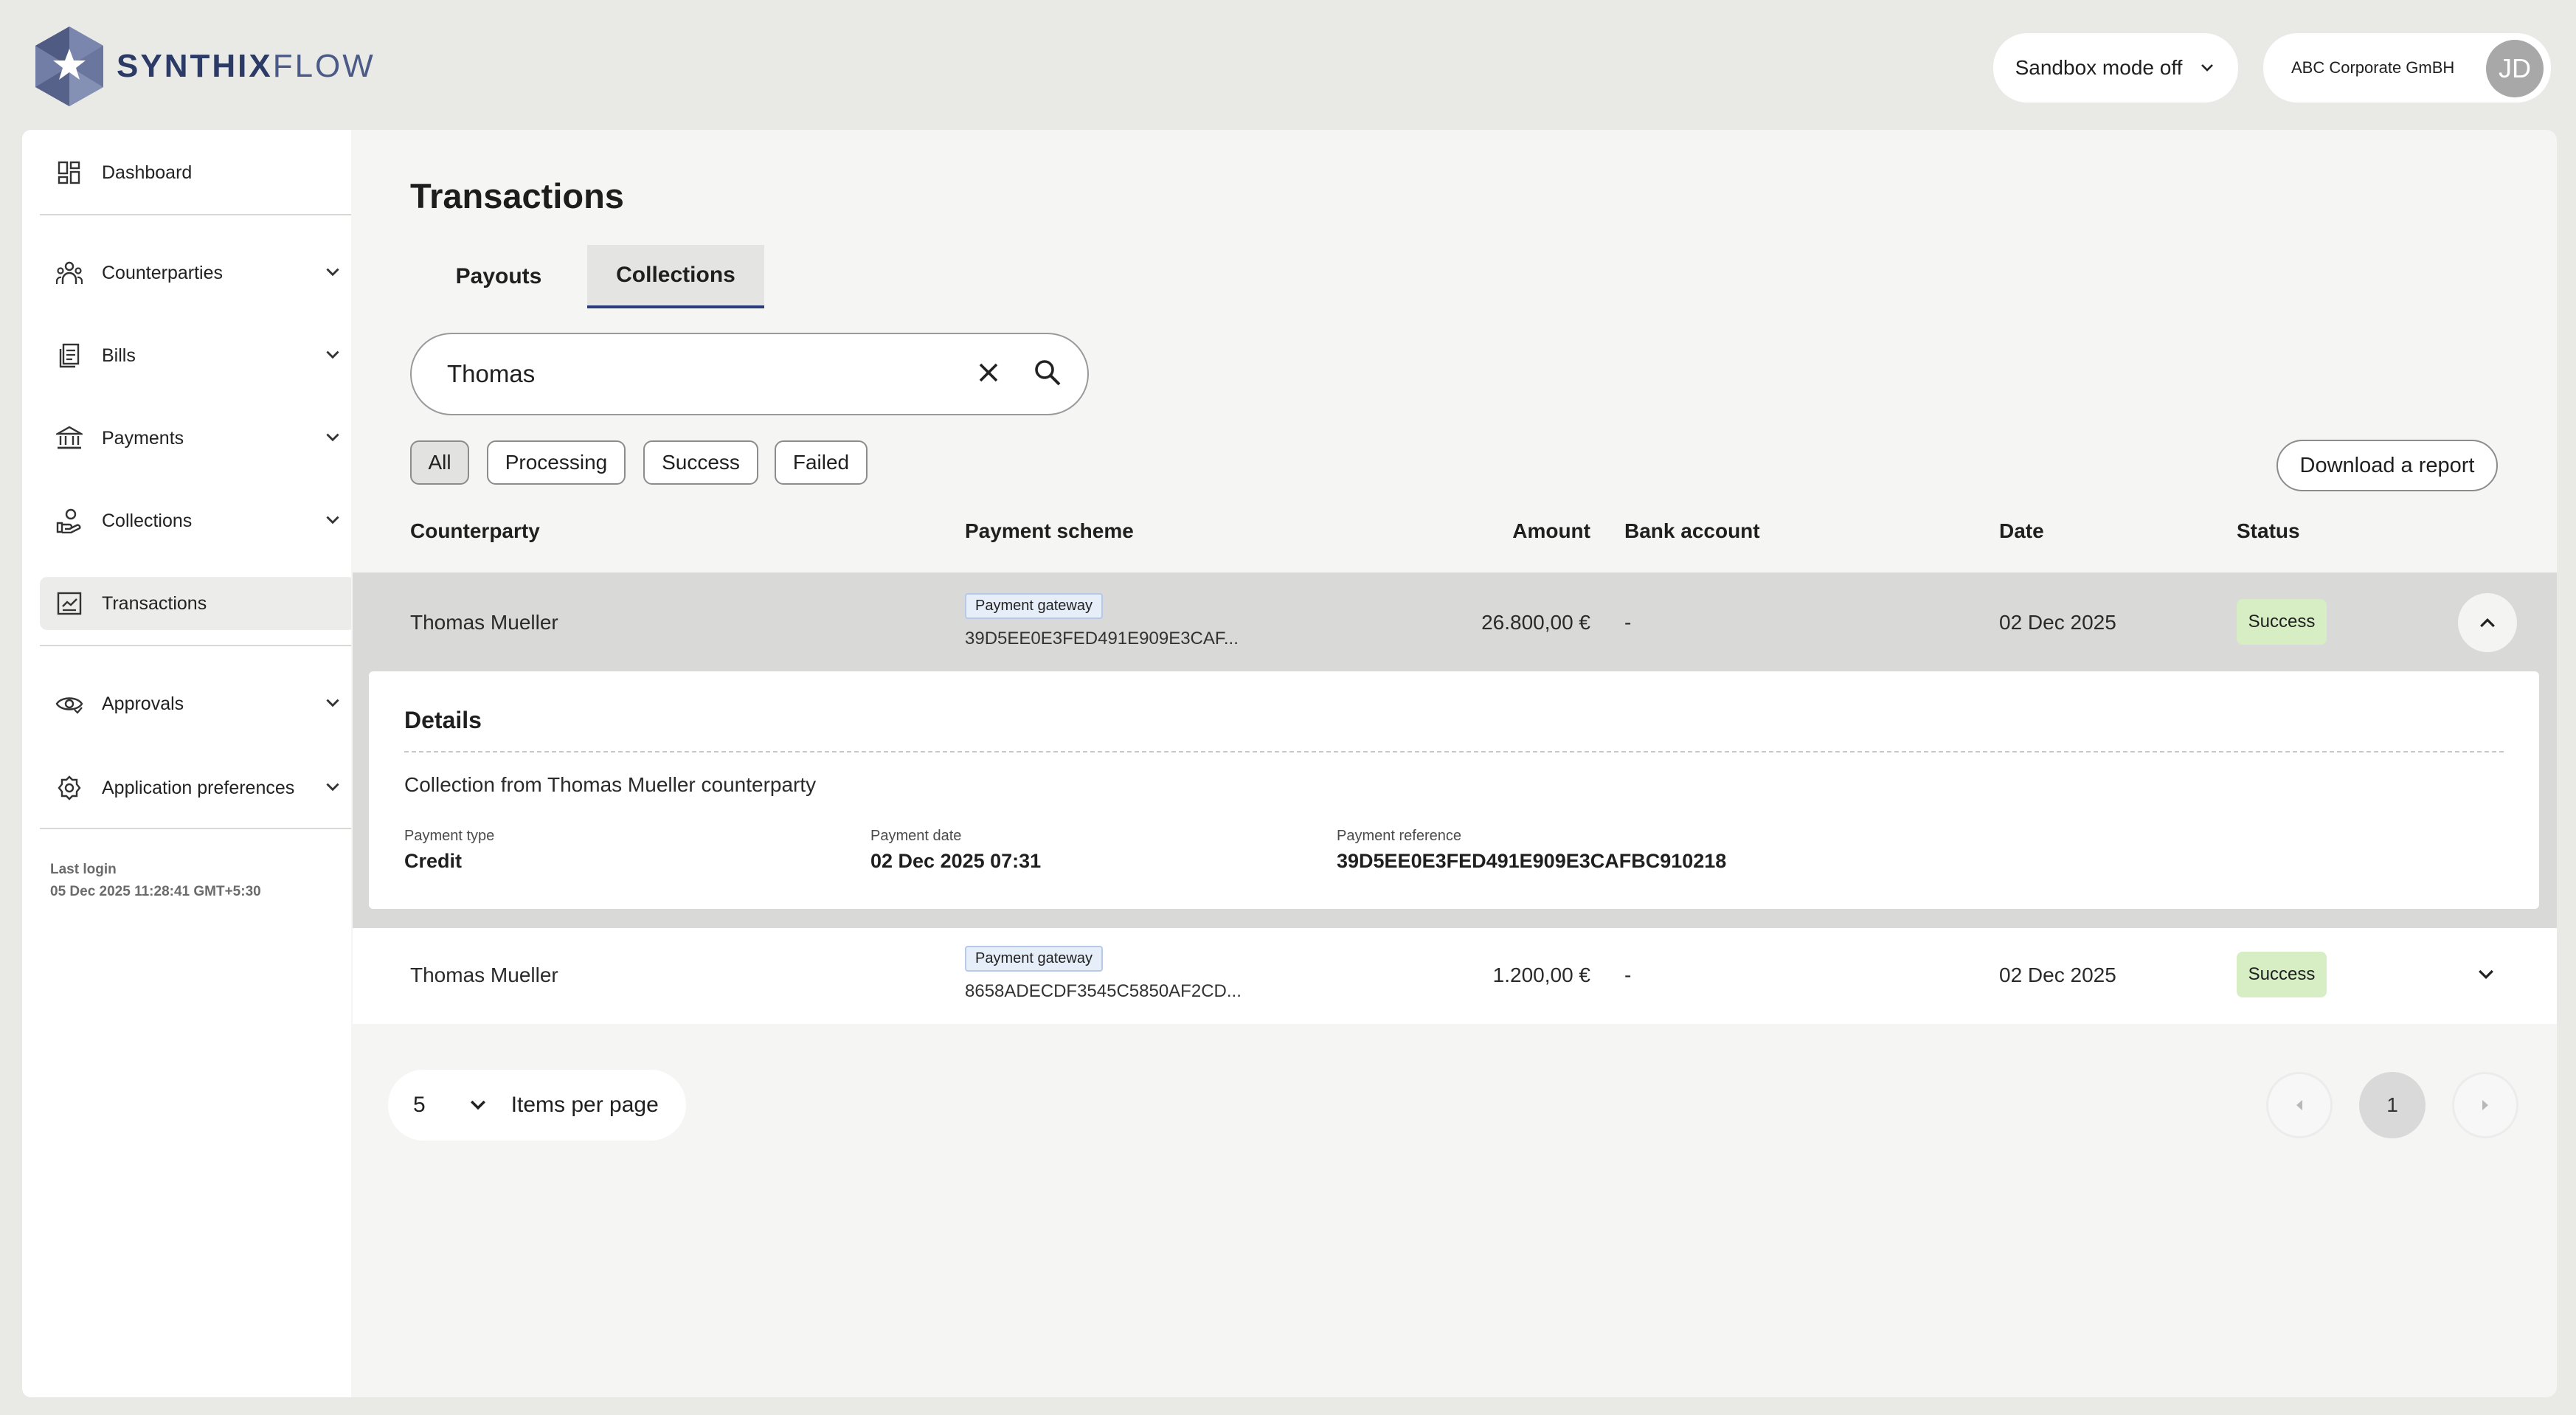  What do you see at coordinates (198, 172) in the screenshot?
I see `sidebar-item-dashboard: Dashboard` at bounding box center [198, 172].